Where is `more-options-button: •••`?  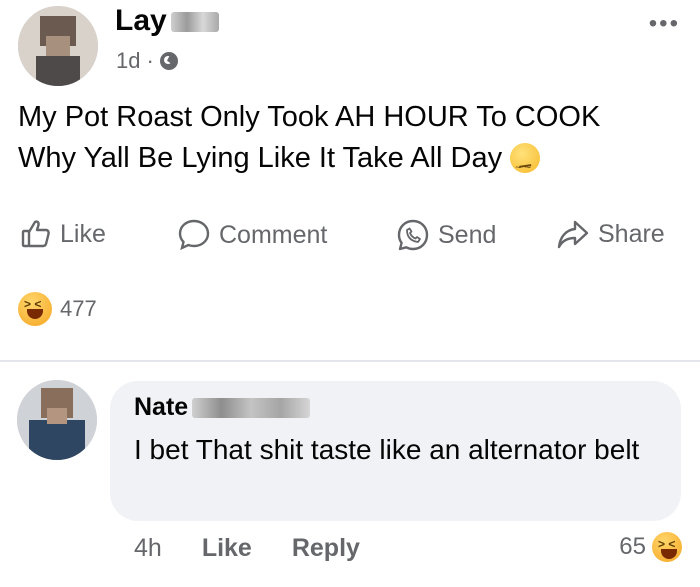 more-options-button: ••• is located at coordinates (664, 24).